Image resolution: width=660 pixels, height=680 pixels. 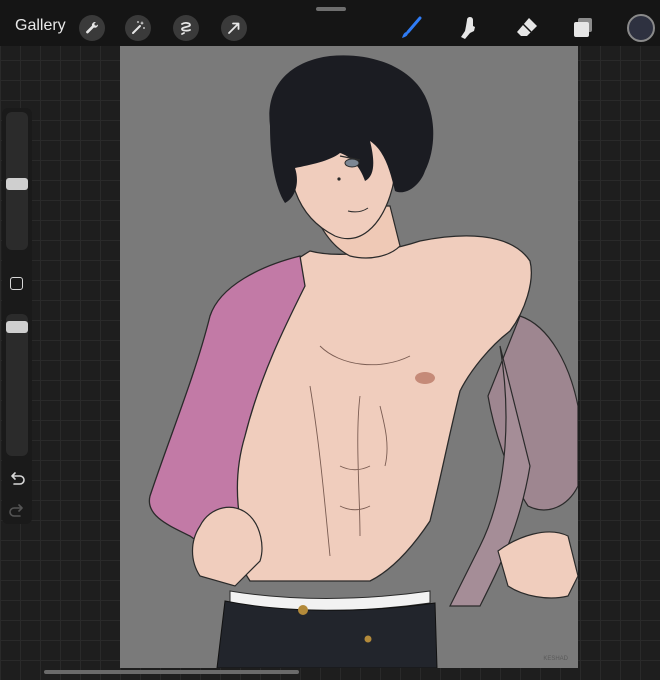 What do you see at coordinates (17, 385) in the screenshot?
I see `opacity-slider` at bounding box center [17, 385].